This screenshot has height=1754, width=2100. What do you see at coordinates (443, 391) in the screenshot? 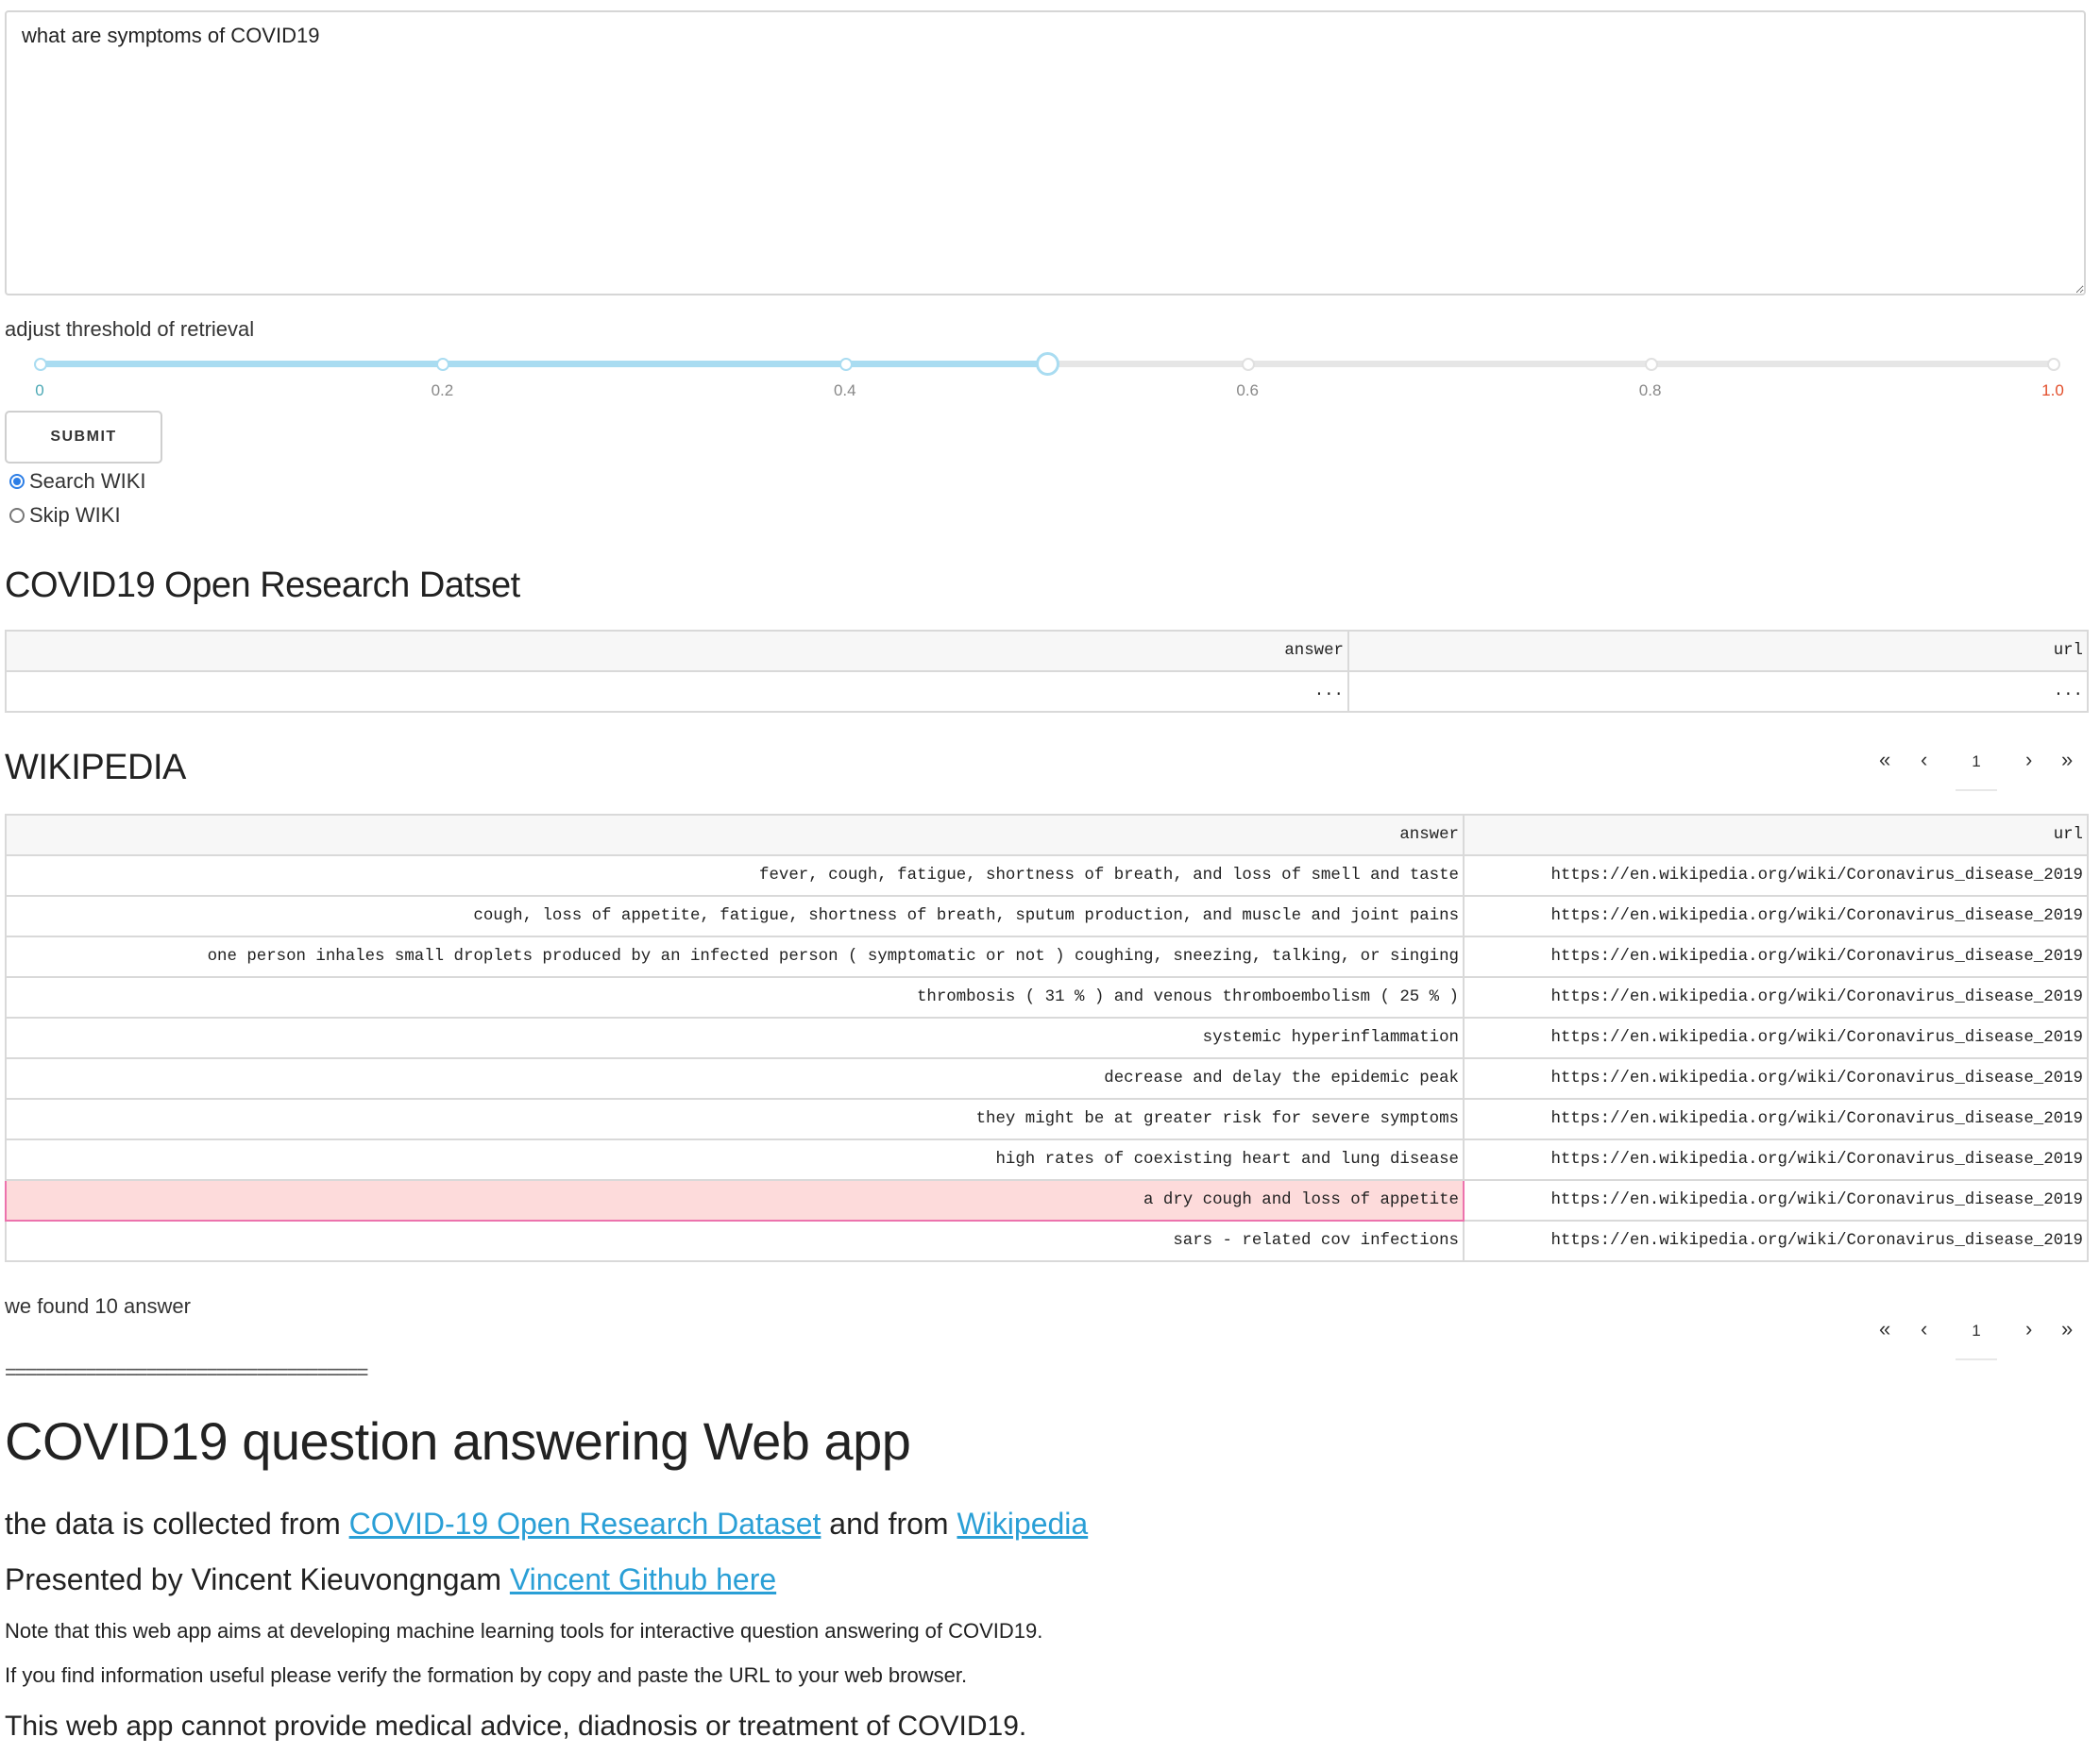
I see `slider-mark-label: 0.2` at bounding box center [443, 391].